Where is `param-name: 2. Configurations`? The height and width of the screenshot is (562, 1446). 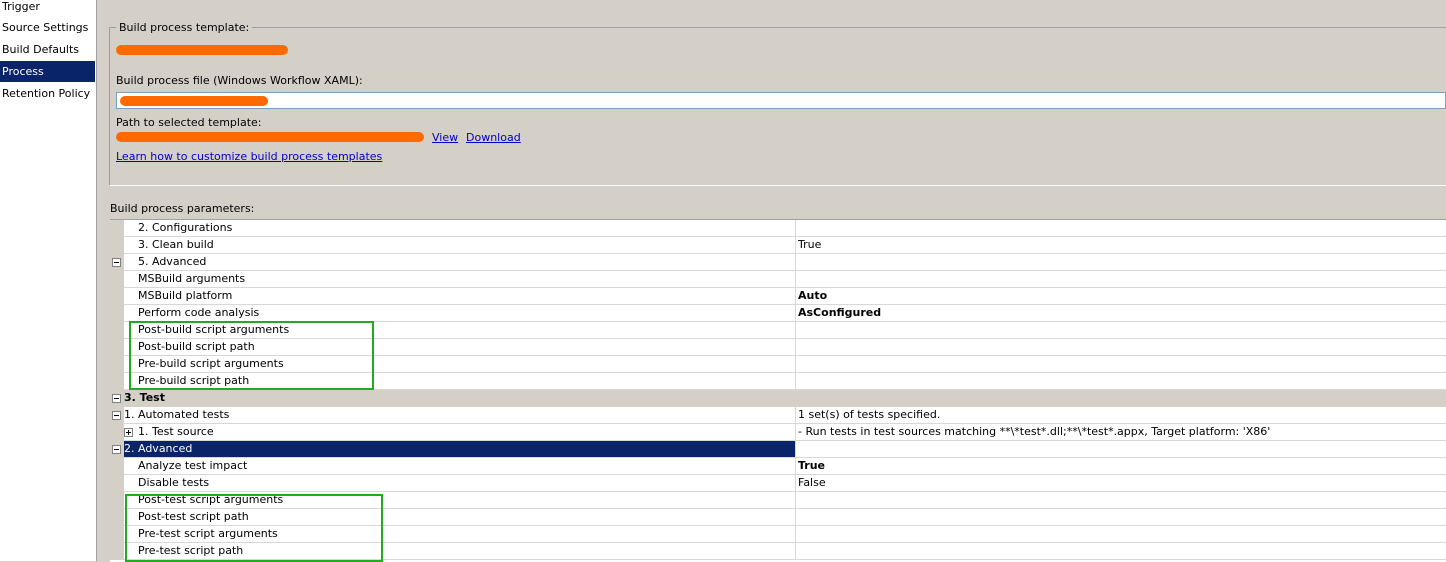
param-name: 2. Configurations is located at coordinates (185, 227).